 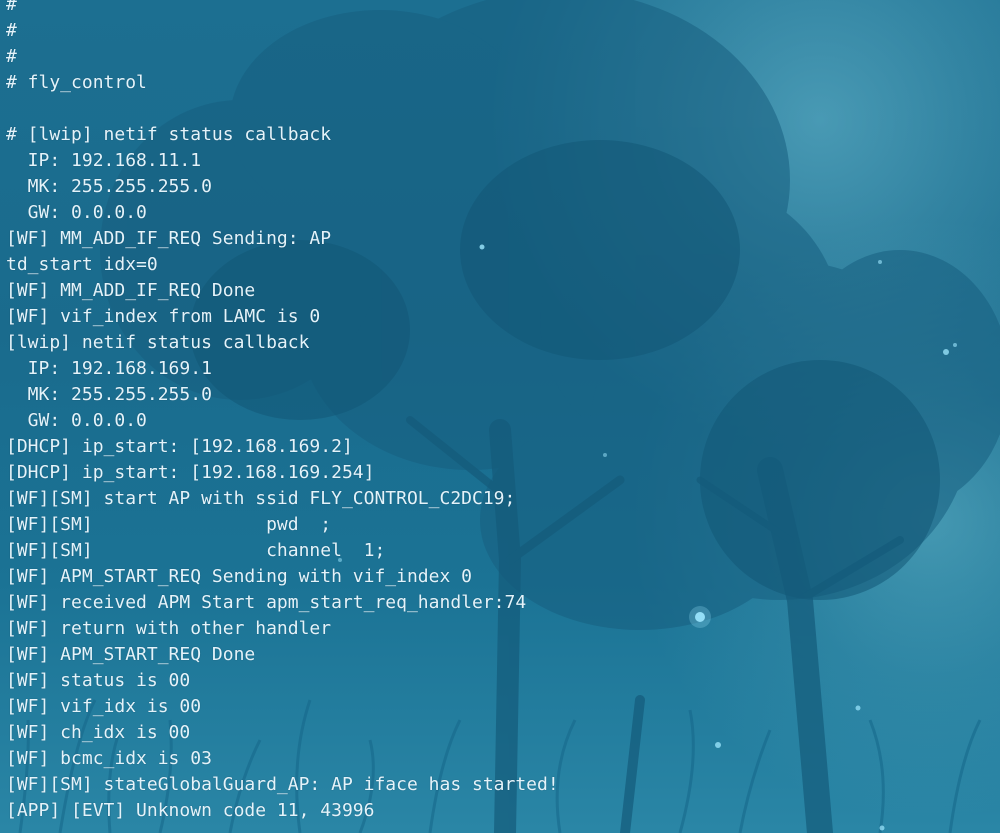 What do you see at coordinates (169, 238) in the screenshot?
I see `terminal-line: [WF] MM_ADD_IF_REQ Sending: AP` at bounding box center [169, 238].